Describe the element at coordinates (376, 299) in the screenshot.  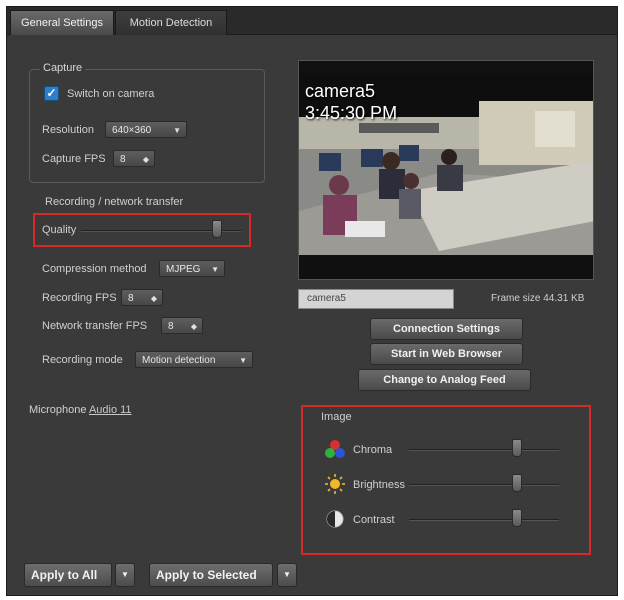
I see `camera-name-field: camera5` at that location.